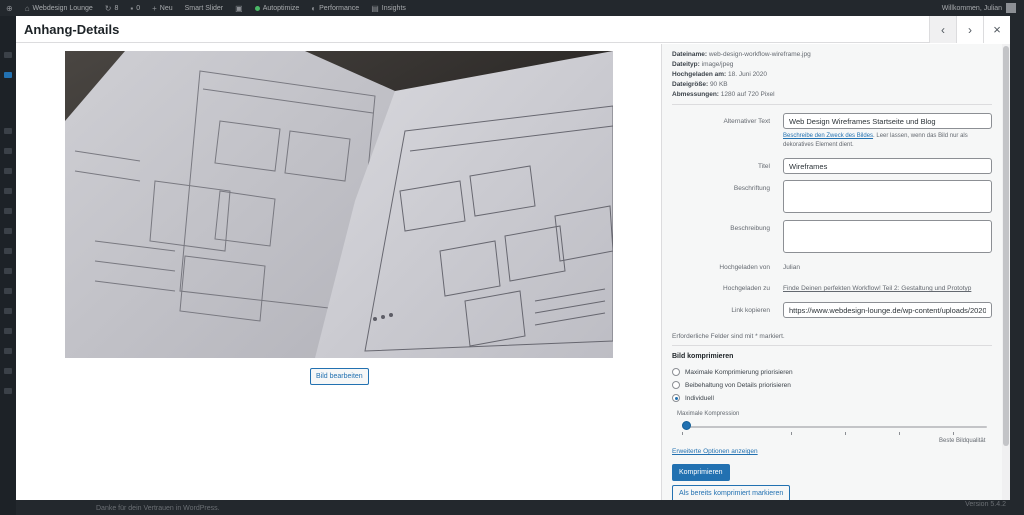 This screenshot has height=515, width=1024. What do you see at coordinates (748, 74) in the screenshot?
I see `upload-date: 18. Juni 2020` at bounding box center [748, 74].